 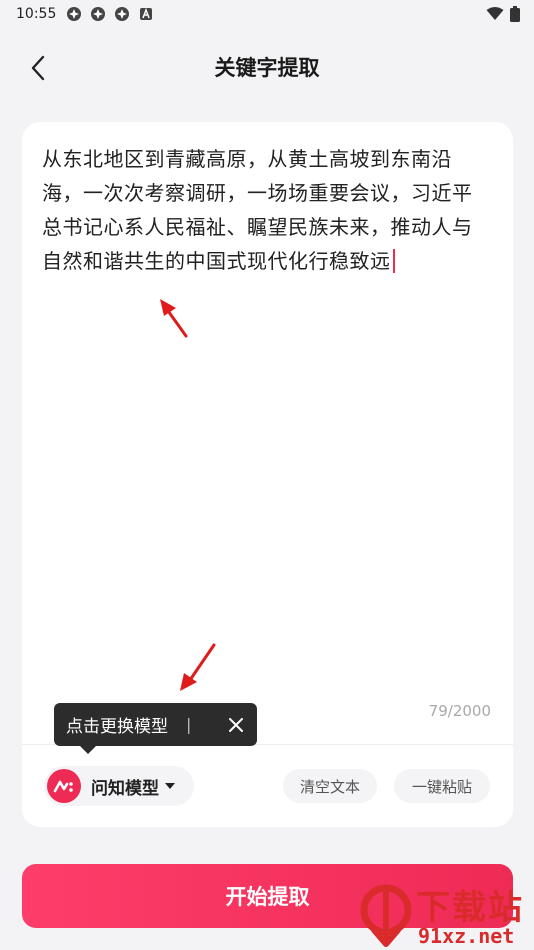 I want to click on model-name: 问知模型, so click(x=125, y=788).